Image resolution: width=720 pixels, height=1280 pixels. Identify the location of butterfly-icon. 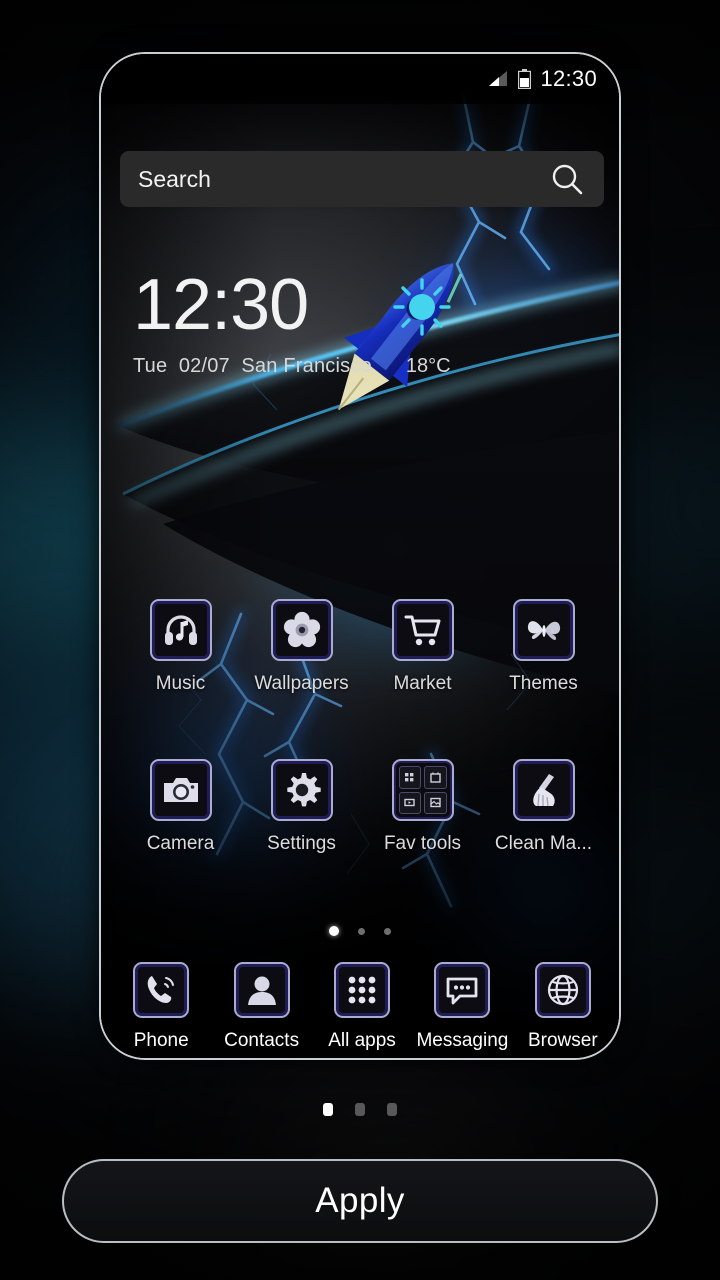
(543, 630).